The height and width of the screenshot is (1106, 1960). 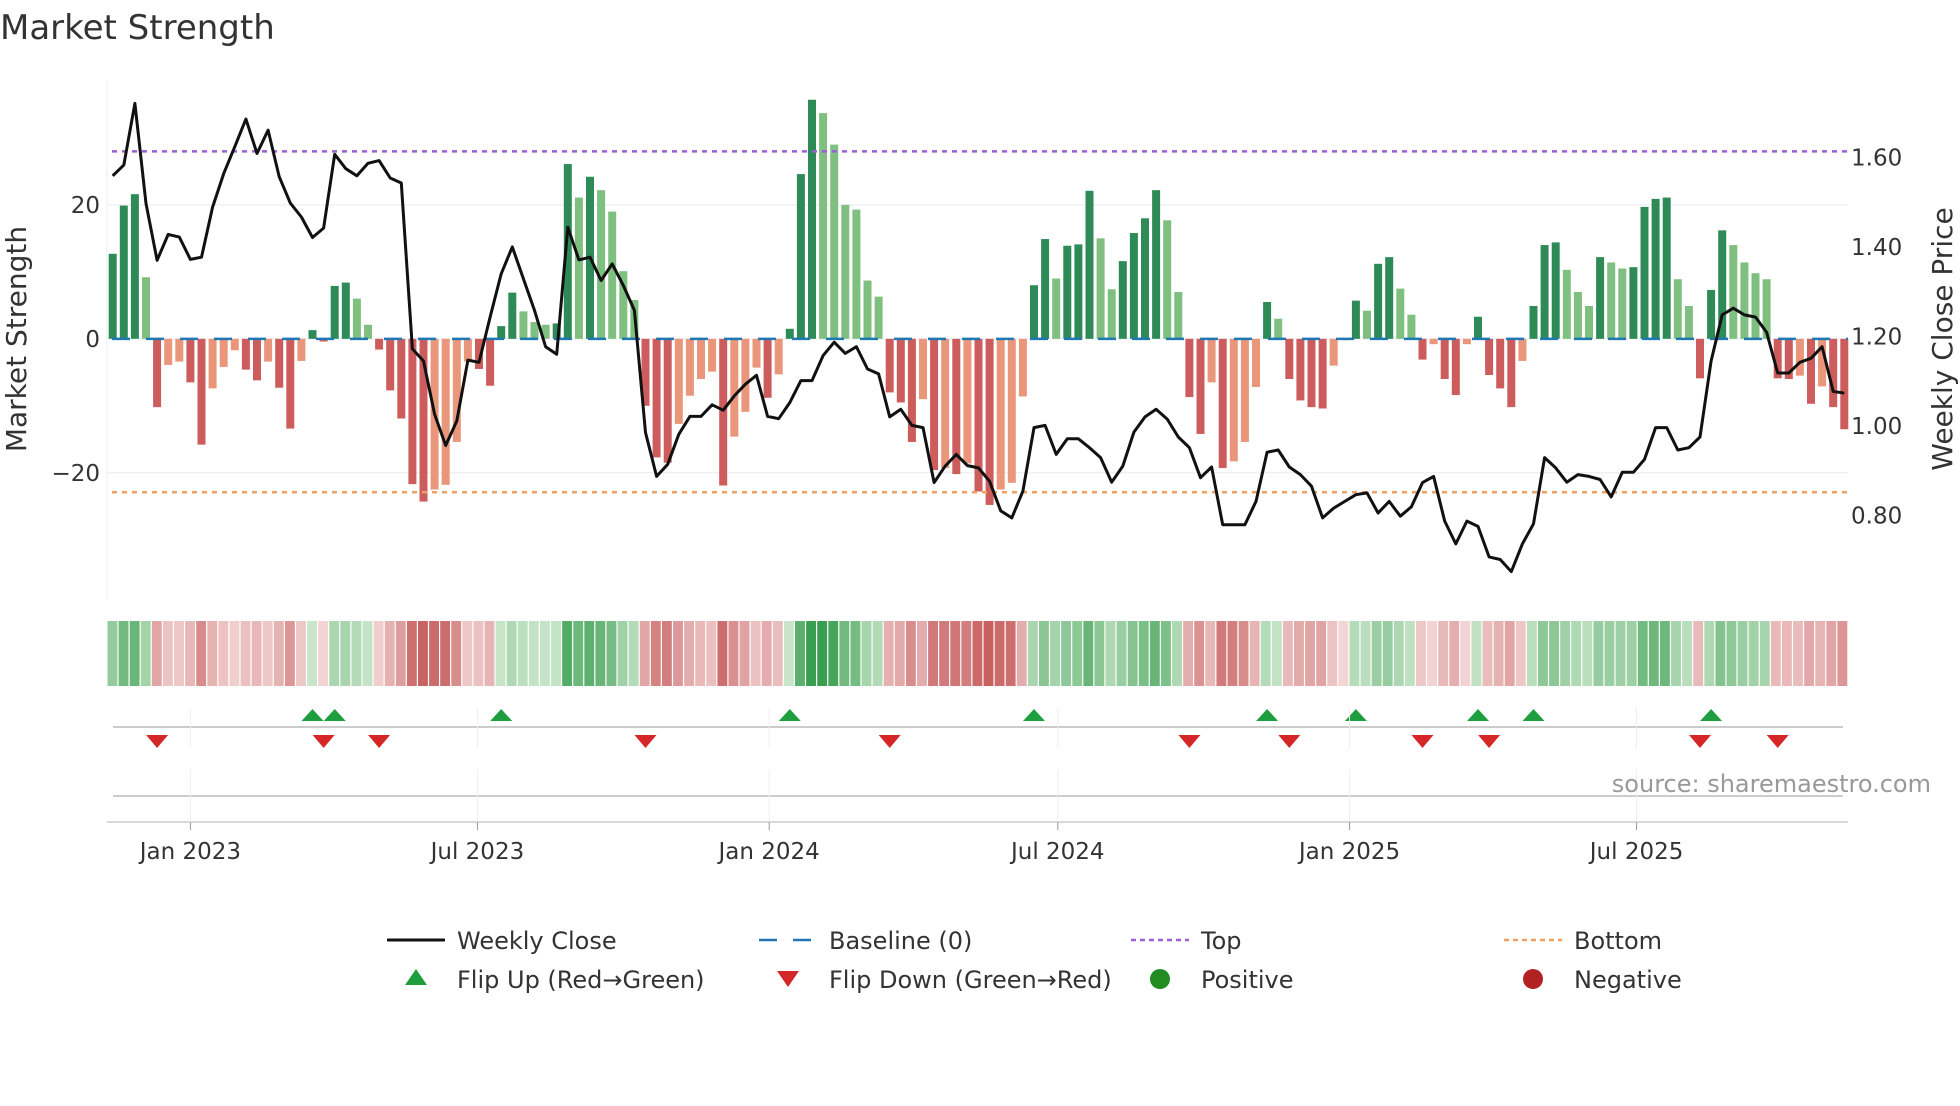 I want to click on legend-label: Flip Down (Green→Red), so click(x=970, y=980).